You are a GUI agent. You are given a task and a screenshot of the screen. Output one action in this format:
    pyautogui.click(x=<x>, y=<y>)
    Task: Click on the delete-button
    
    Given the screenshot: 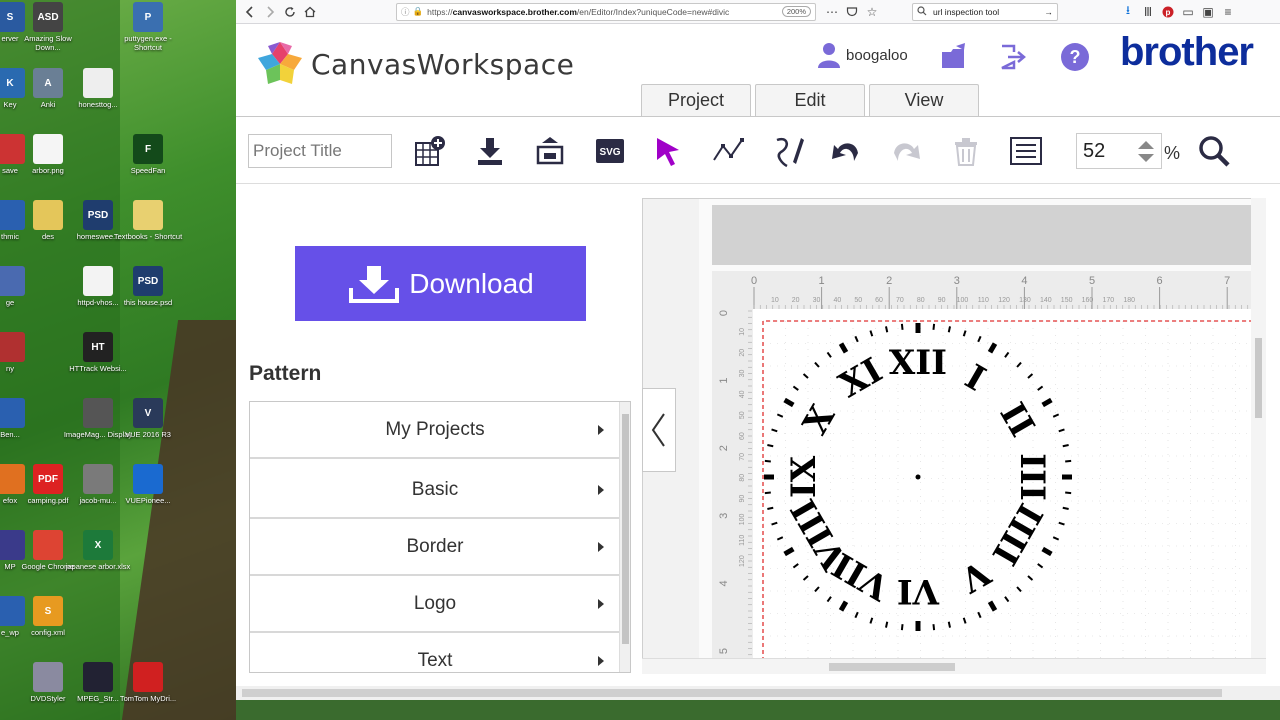 What is the action you would take?
    pyautogui.click(x=966, y=151)
    